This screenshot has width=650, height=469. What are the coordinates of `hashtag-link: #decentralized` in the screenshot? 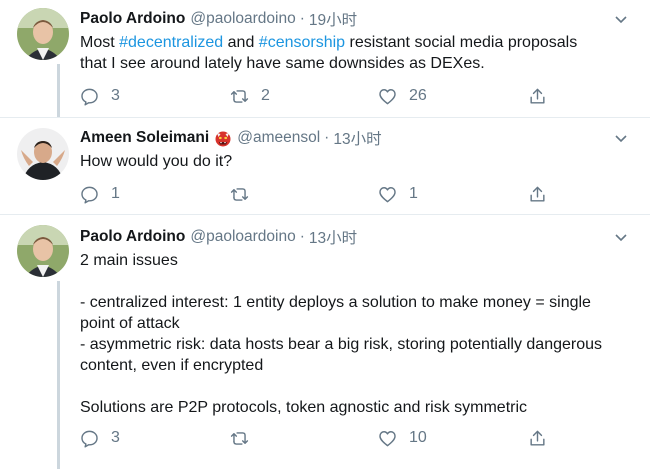 It's located at (171, 42).